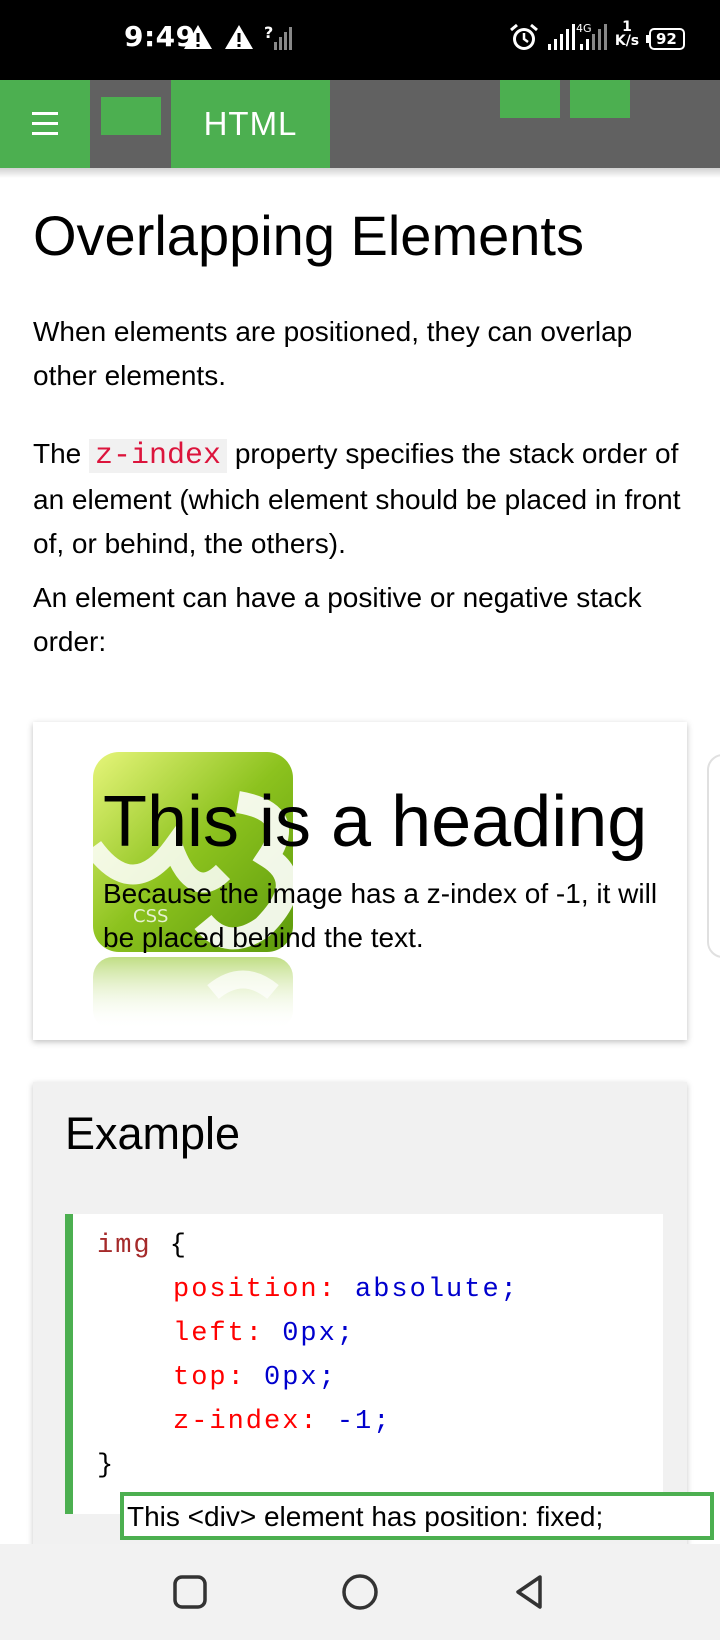 This screenshot has height=1640, width=720. I want to click on signal-icon: 4G, so click(591, 36).